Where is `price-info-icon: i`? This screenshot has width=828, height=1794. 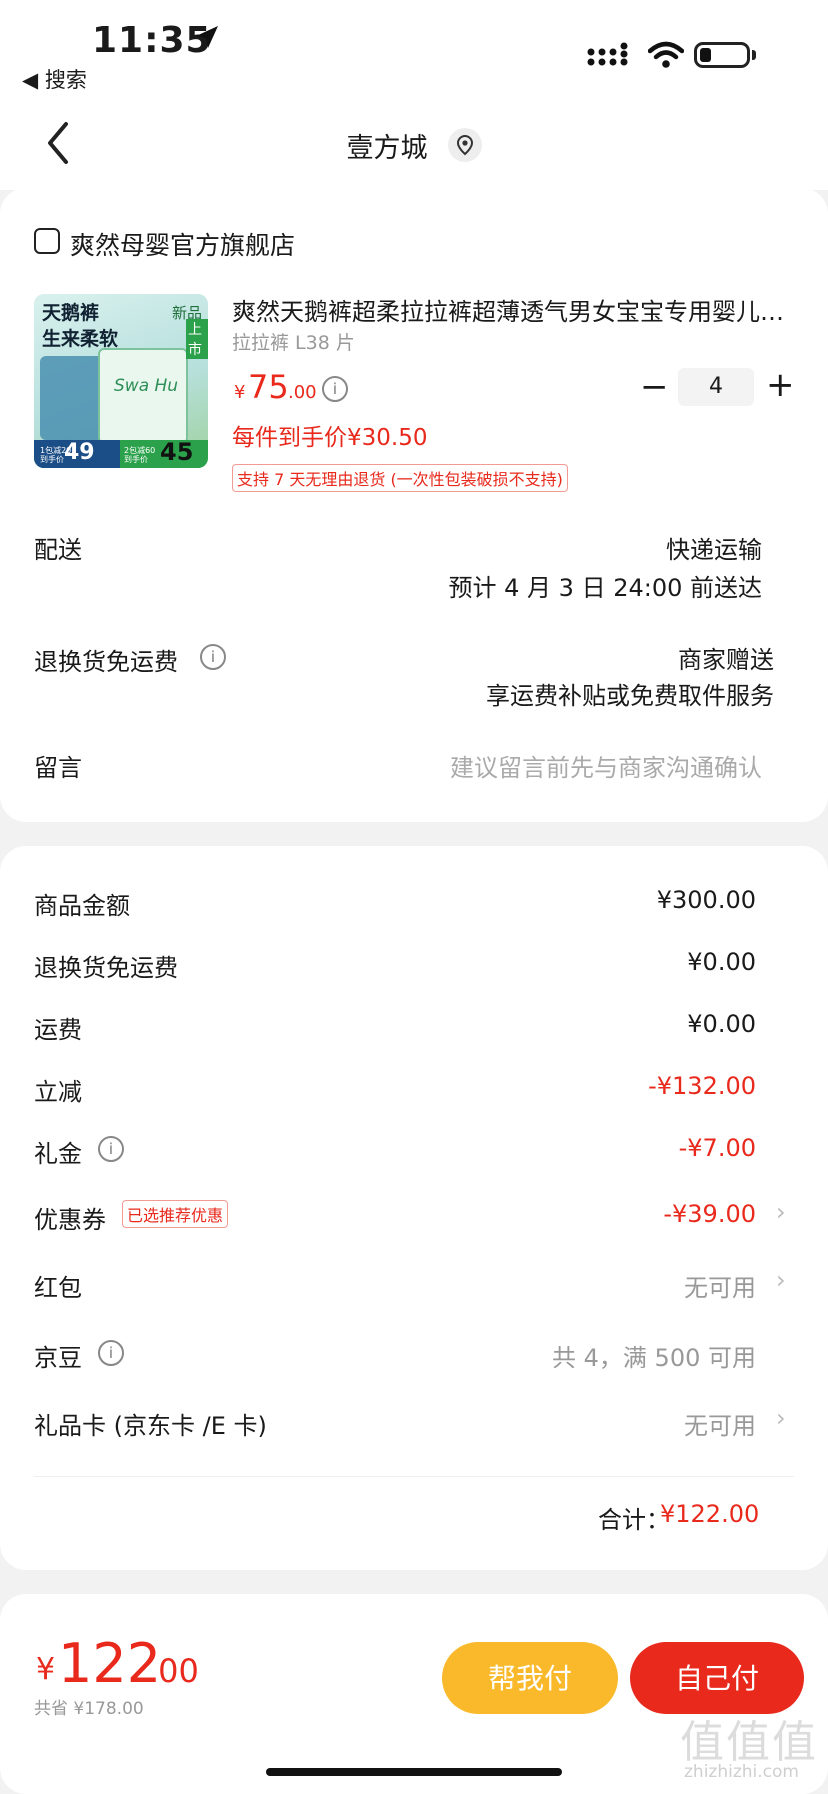
price-info-icon: i is located at coordinates (335, 389).